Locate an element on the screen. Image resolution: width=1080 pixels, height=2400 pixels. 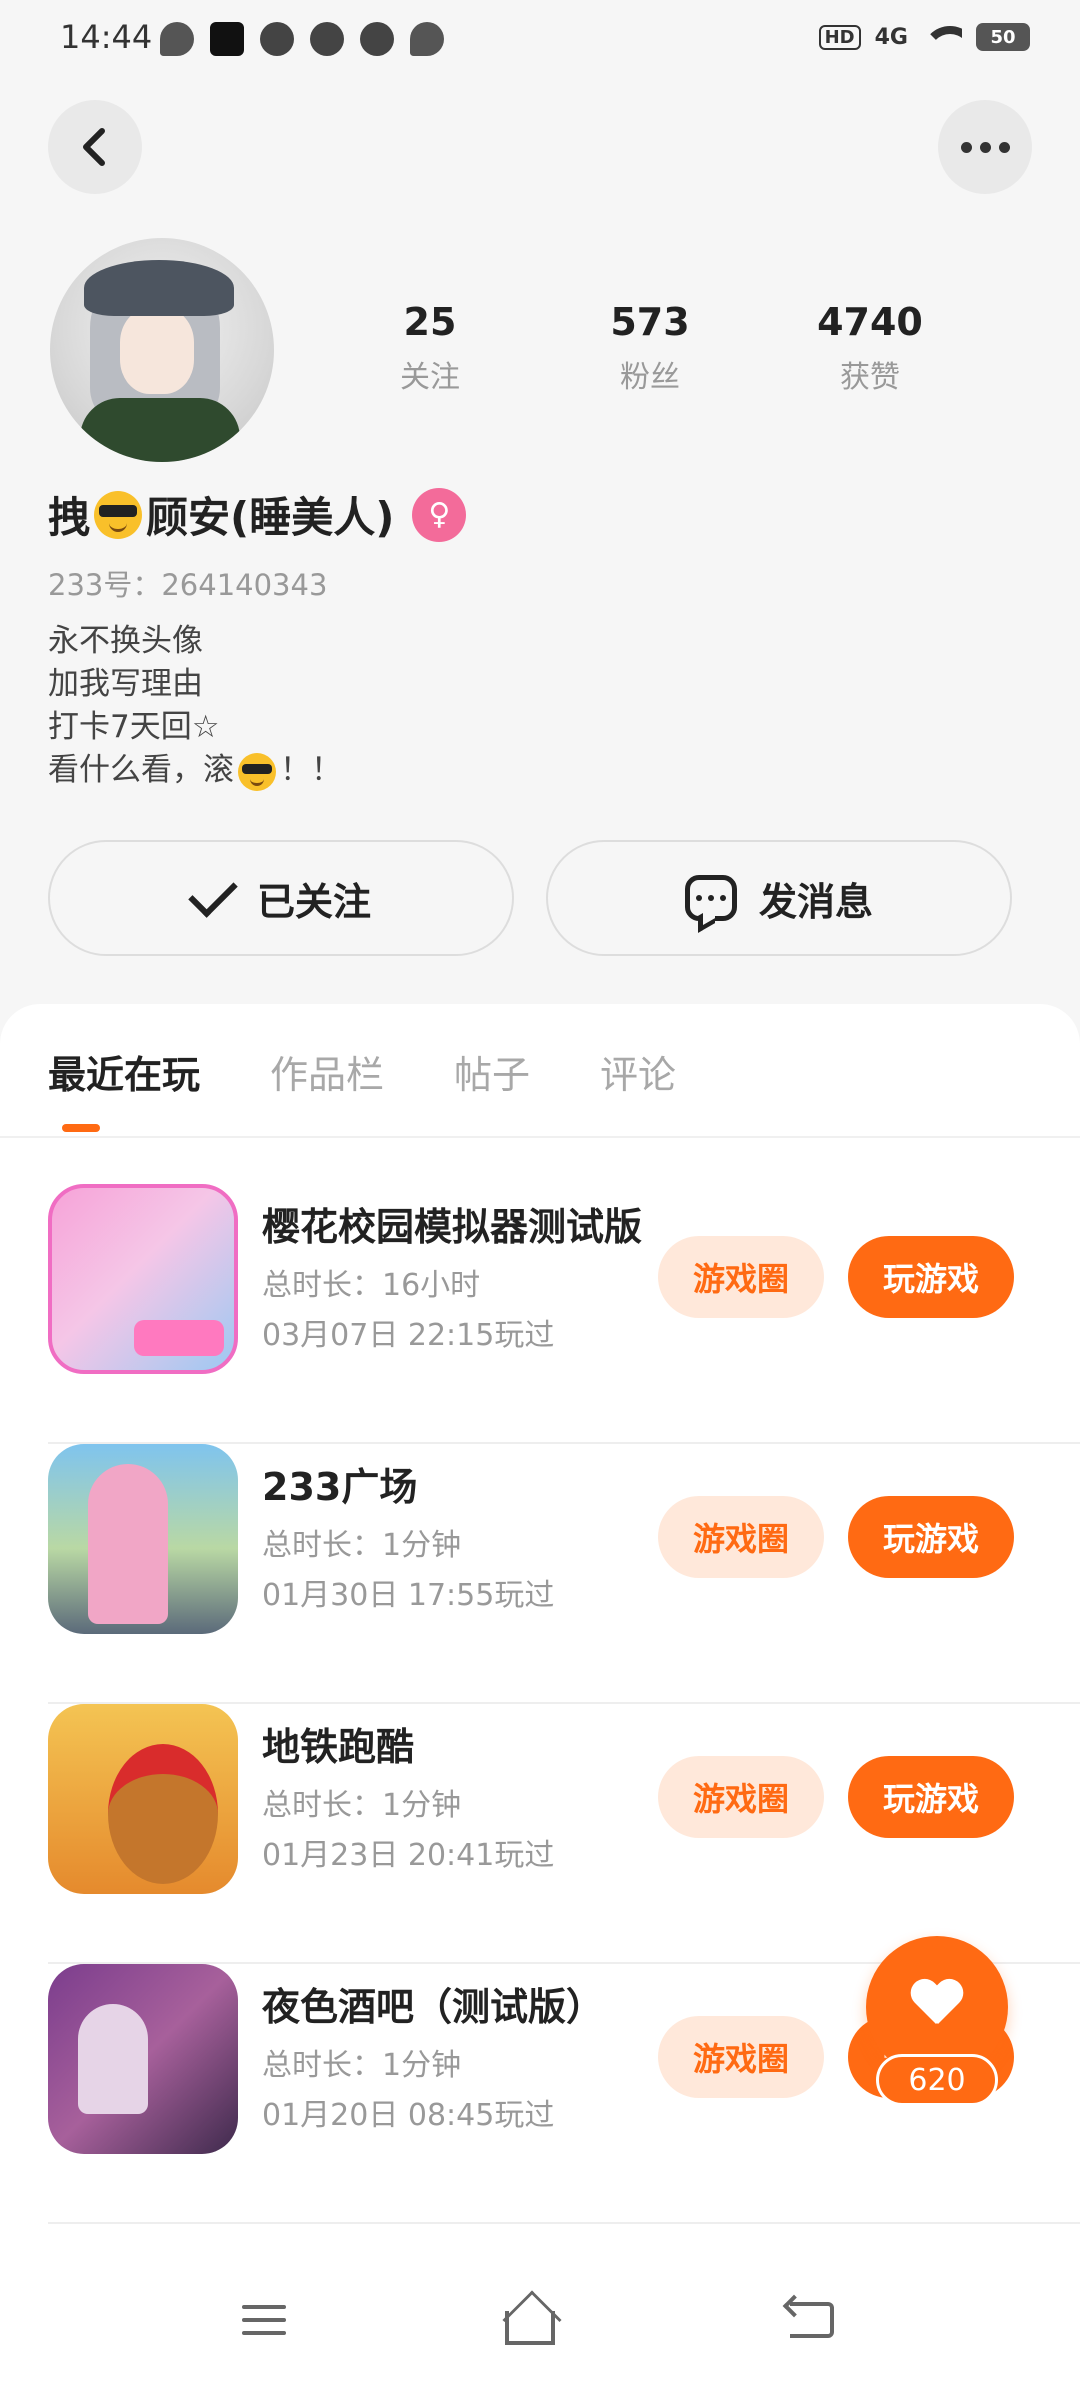
browser-notification-icon is located at coordinates (277, 39).